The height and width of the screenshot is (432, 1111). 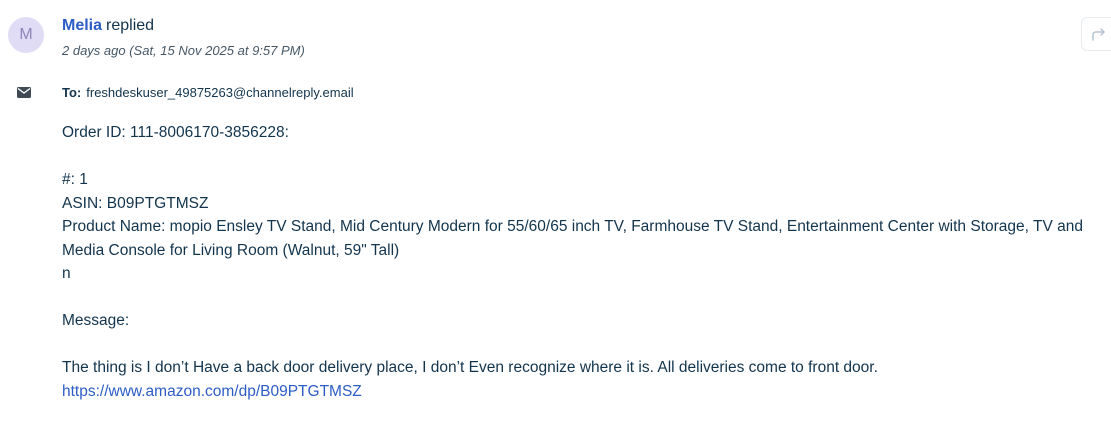 I want to click on envelope-icon, so click(x=24, y=92).